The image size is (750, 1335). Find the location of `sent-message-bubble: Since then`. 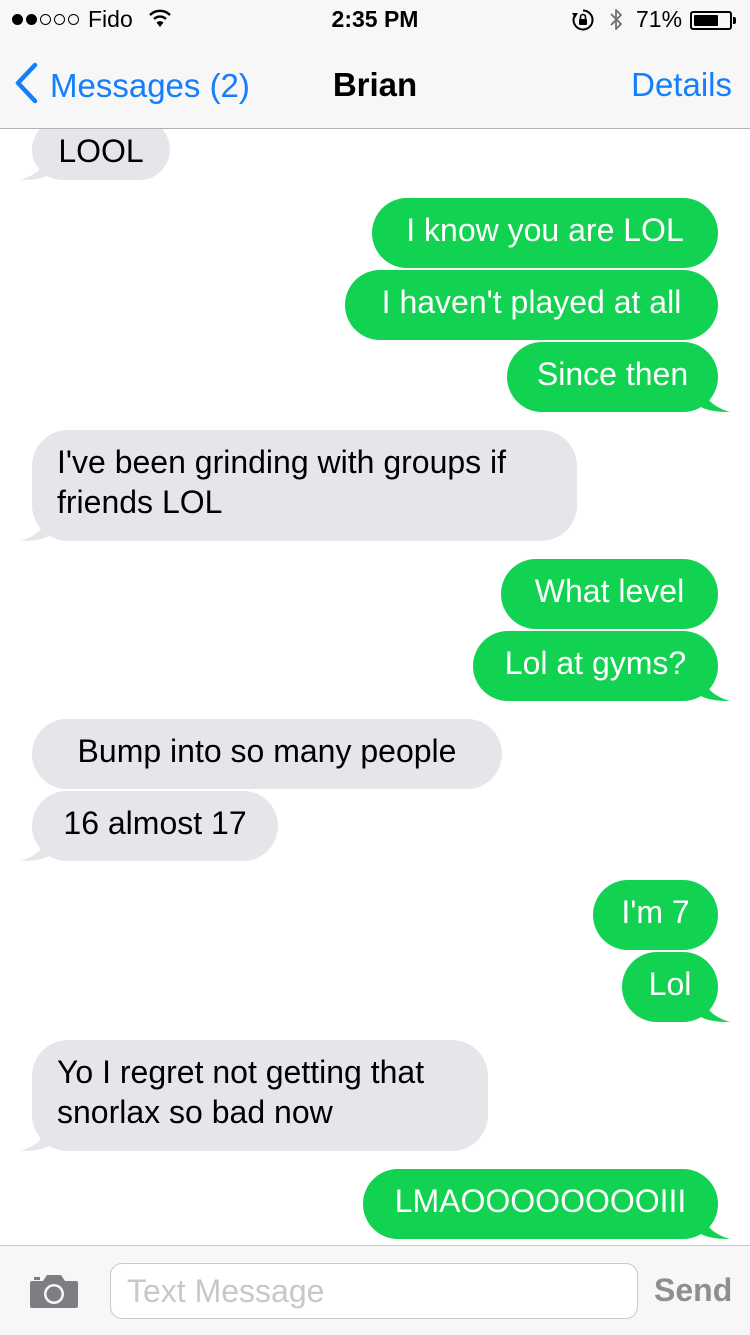

sent-message-bubble: Since then is located at coordinates (618, 377).